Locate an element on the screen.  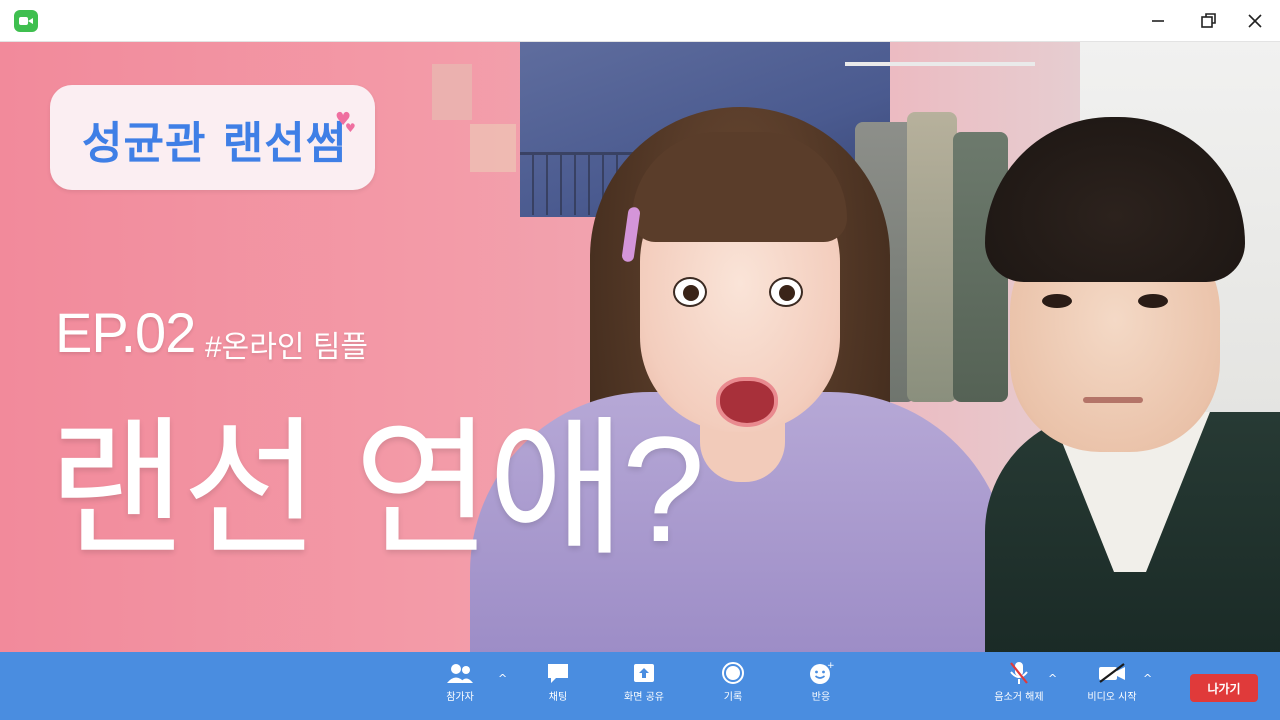
girl-mouth is located at coordinates (747, 402).